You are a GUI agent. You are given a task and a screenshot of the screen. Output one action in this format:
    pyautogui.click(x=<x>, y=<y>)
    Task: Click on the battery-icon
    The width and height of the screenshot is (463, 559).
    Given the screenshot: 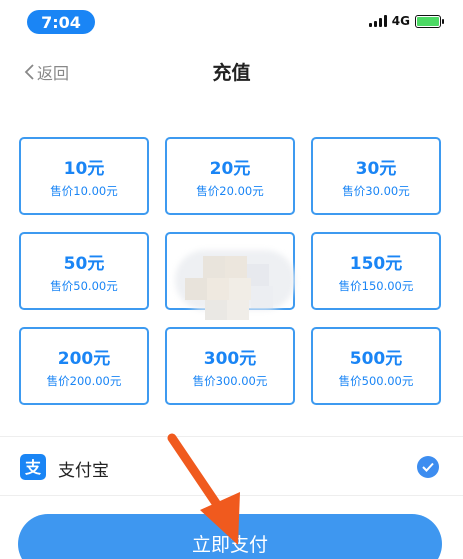 What is the action you would take?
    pyautogui.click(x=429, y=21)
    